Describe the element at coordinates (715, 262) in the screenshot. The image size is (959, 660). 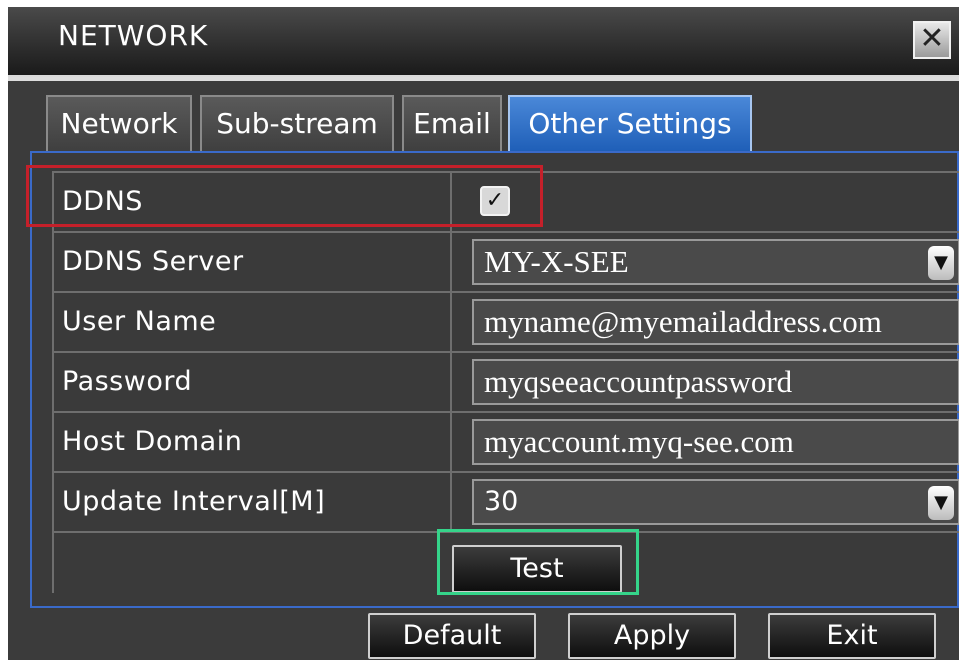
I see `ddns-server-select: MY-X-SEE ▼` at that location.